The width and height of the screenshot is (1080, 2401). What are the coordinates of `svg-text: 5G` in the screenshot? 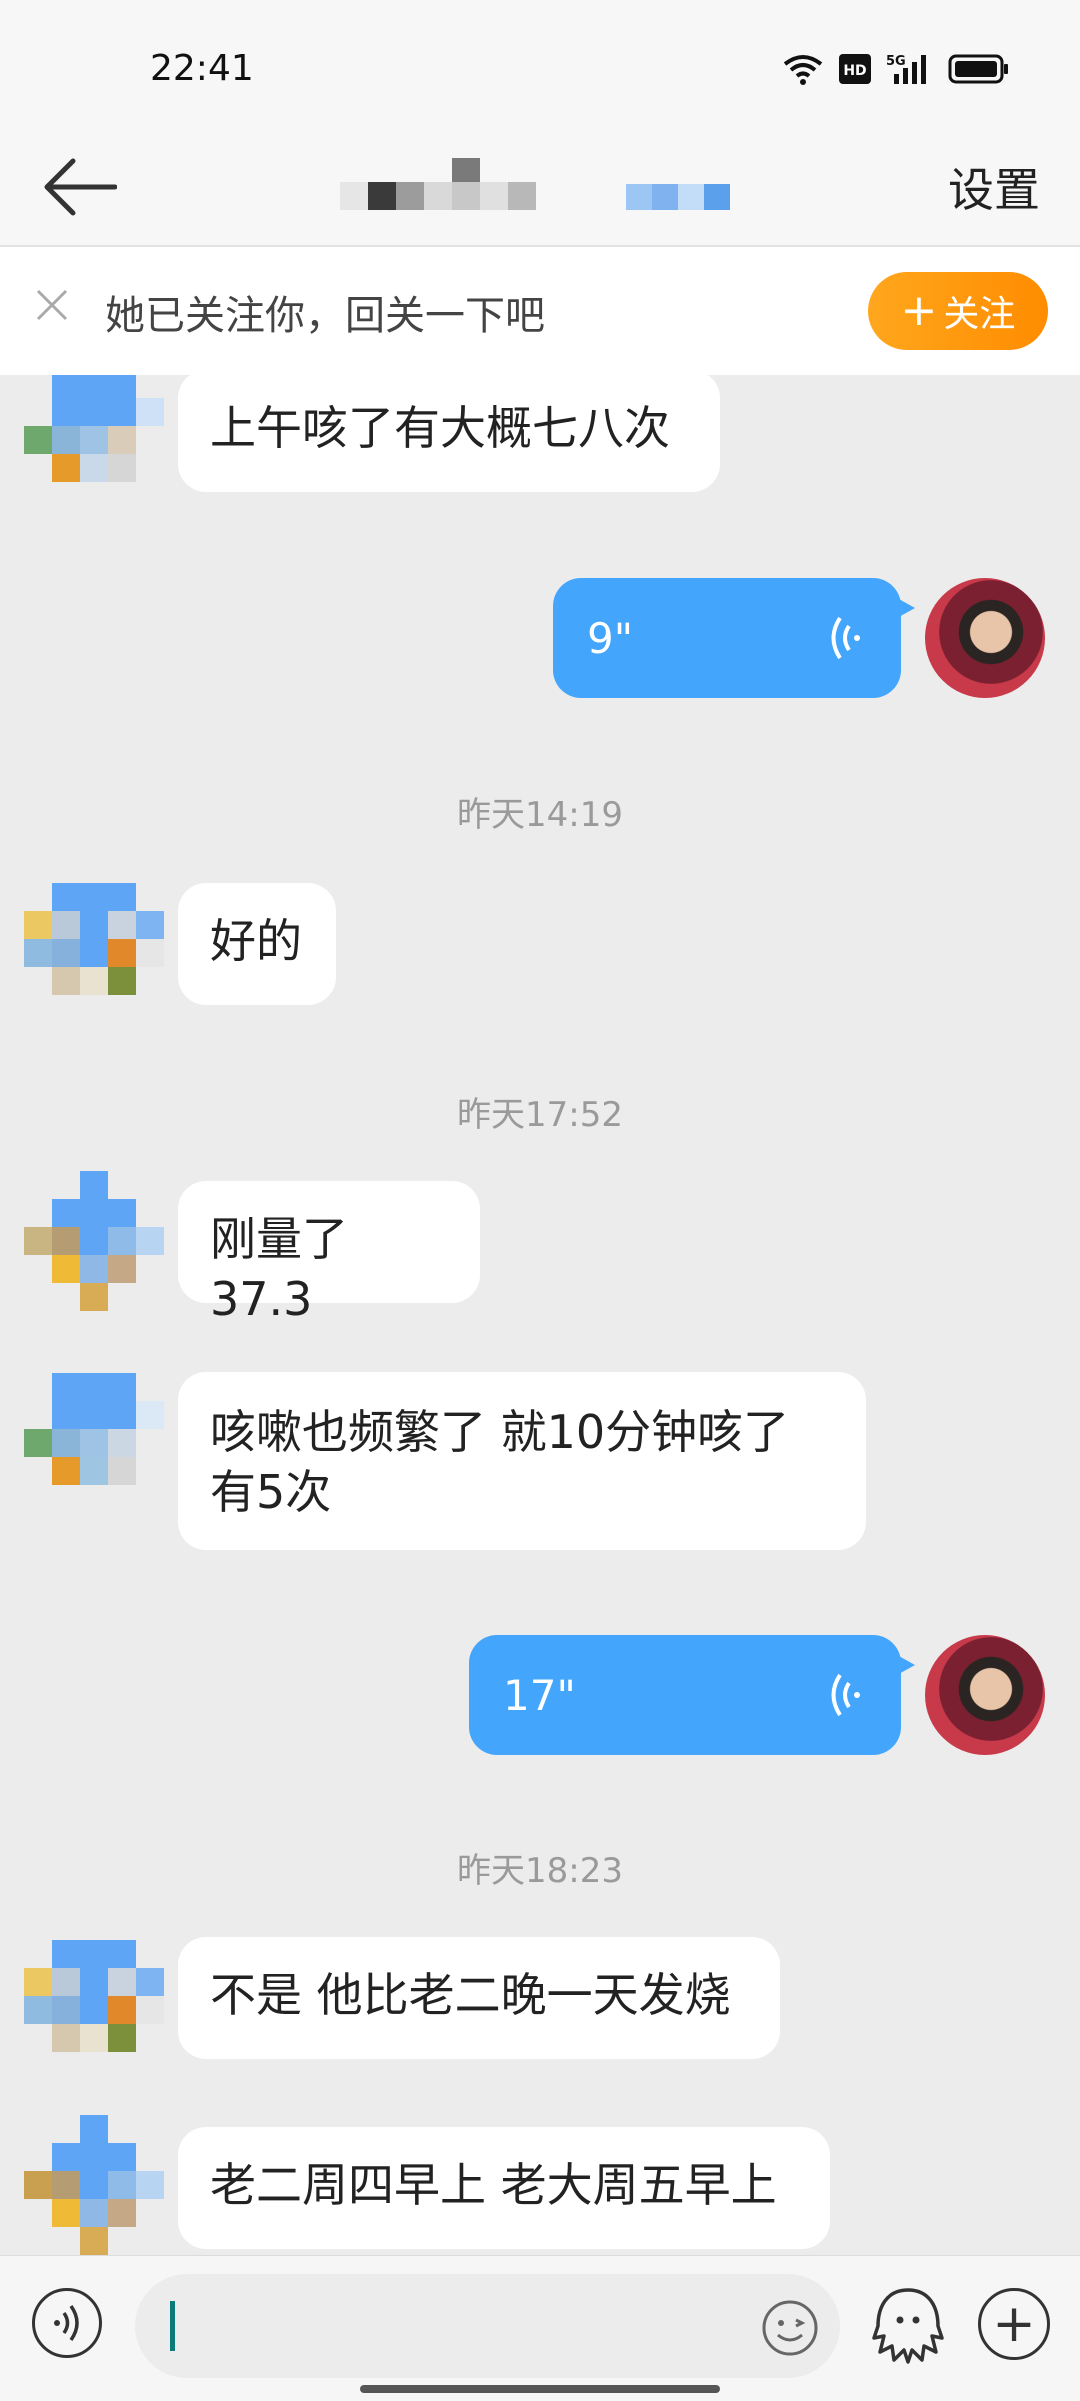 It's located at (896, 61).